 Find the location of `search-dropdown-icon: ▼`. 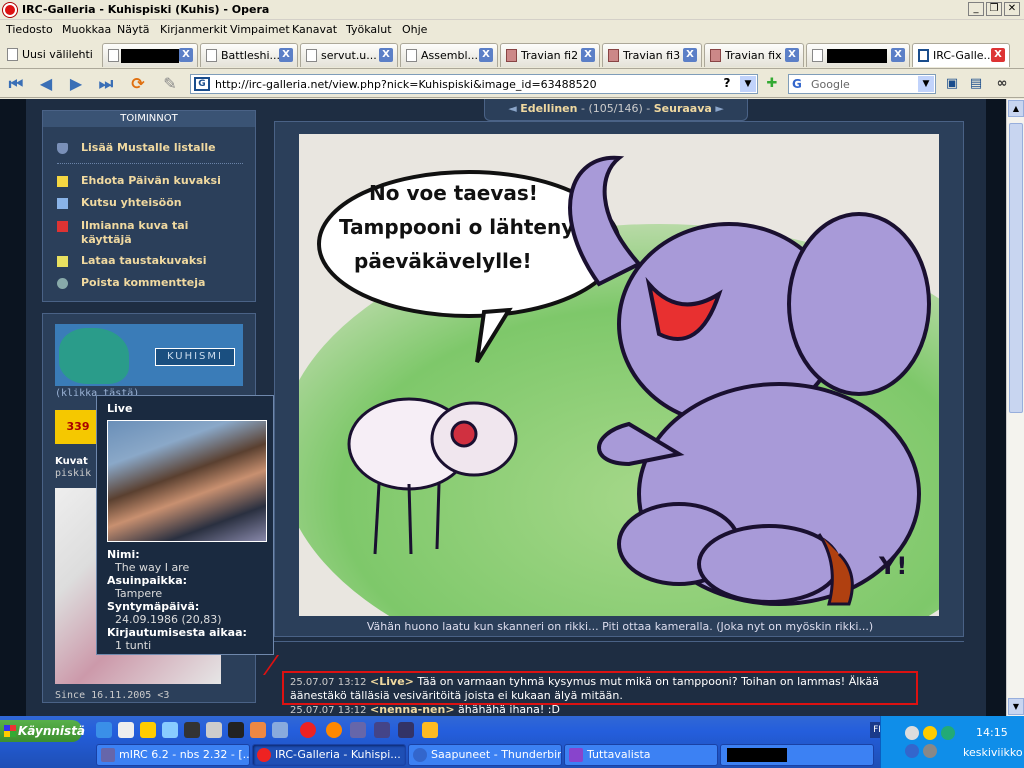

search-dropdown-icon: ▼ is located at coordinates (926, 84).